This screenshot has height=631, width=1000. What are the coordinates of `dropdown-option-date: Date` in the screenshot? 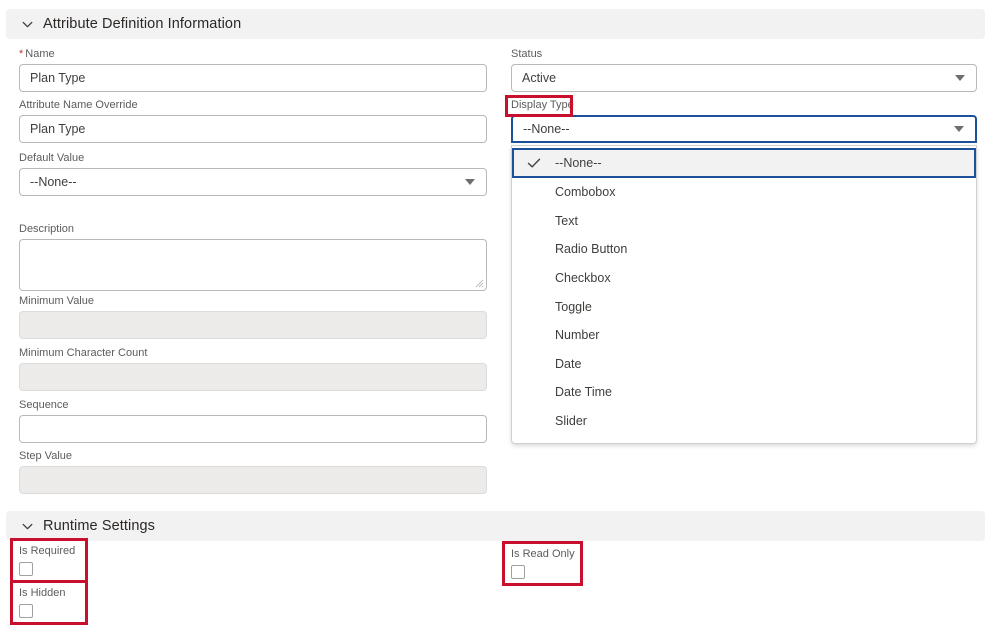 It's located at (744, 364).